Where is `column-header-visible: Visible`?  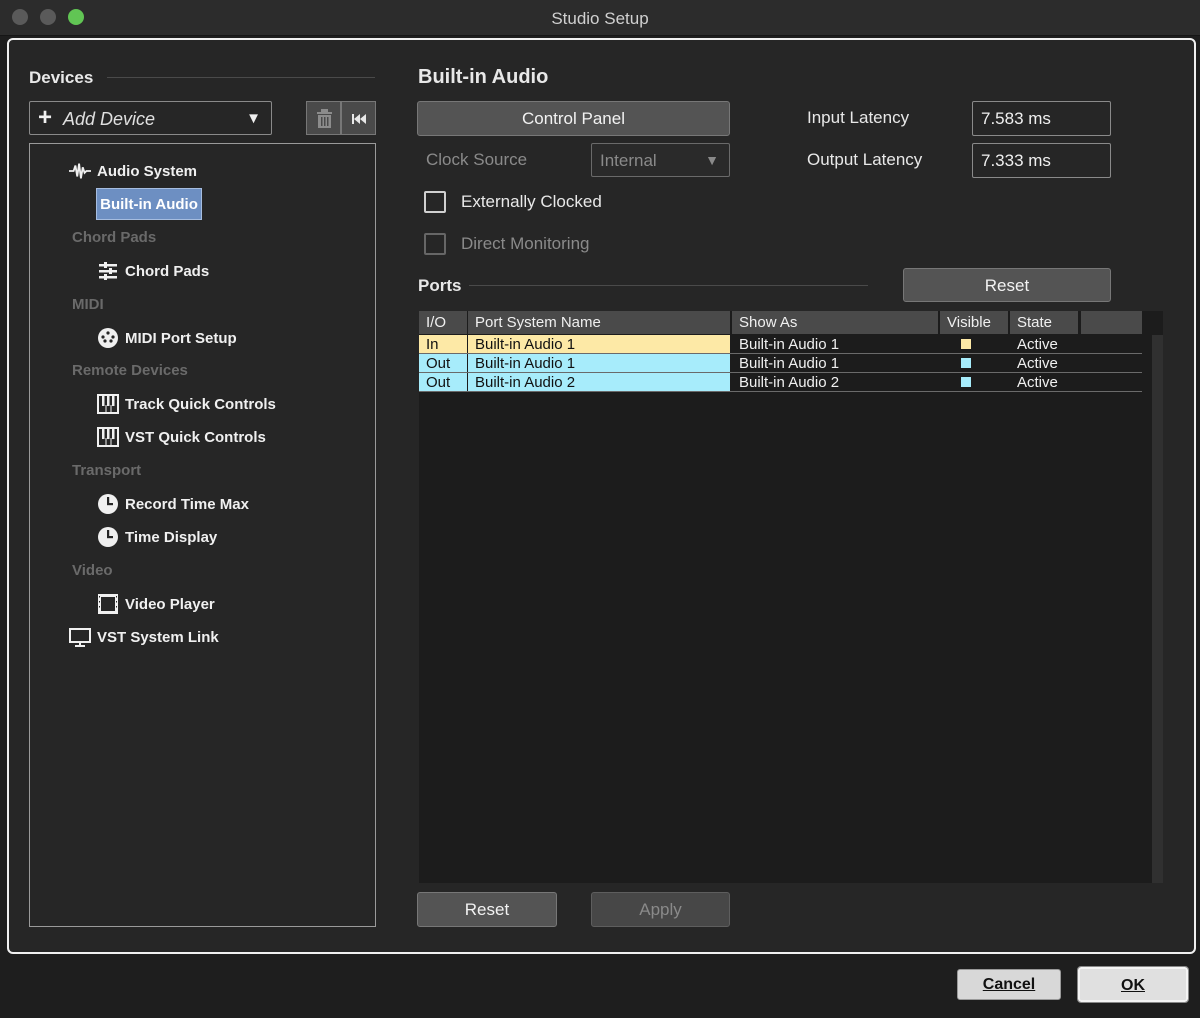
column-header-visible: Visible is located at coordinates (974, 322).